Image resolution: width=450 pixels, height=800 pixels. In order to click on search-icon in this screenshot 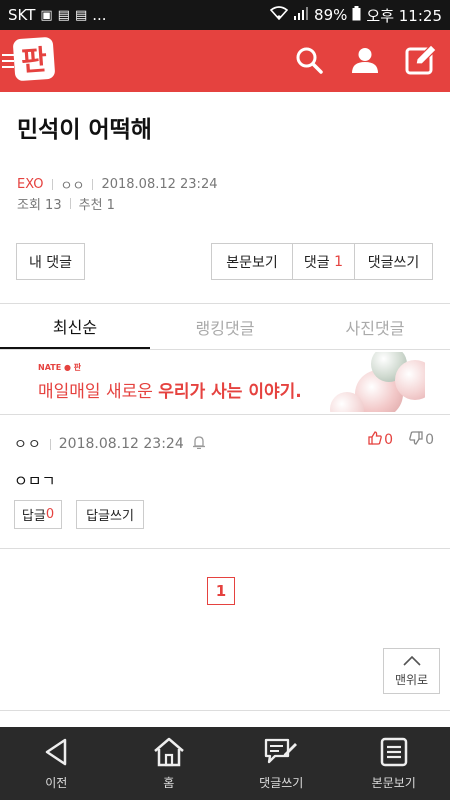, I will do `click(309, 60)`.